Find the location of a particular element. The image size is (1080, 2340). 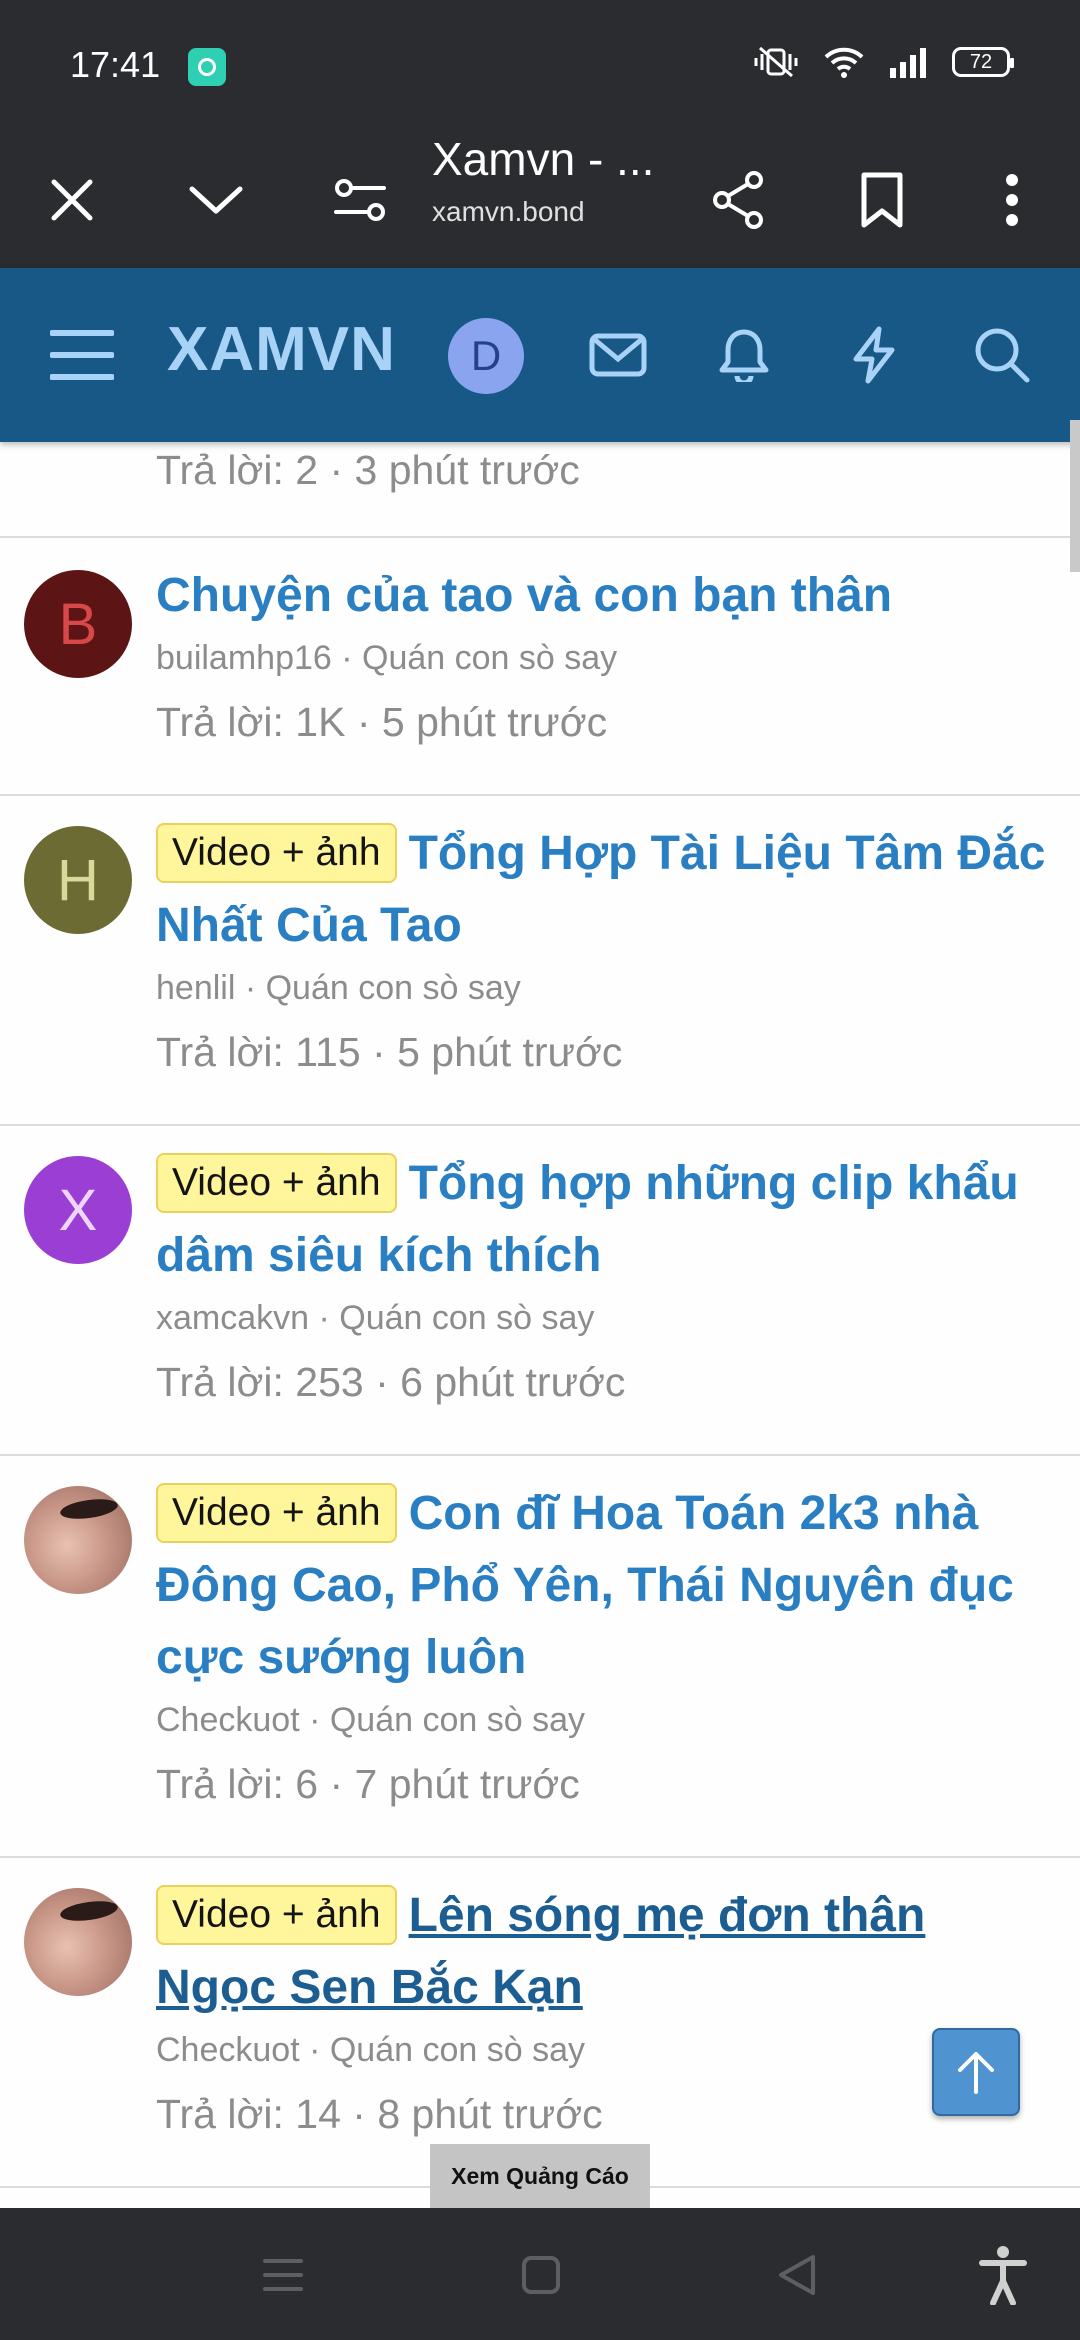

more-vert-icon is located at coordinates (1012, 200).